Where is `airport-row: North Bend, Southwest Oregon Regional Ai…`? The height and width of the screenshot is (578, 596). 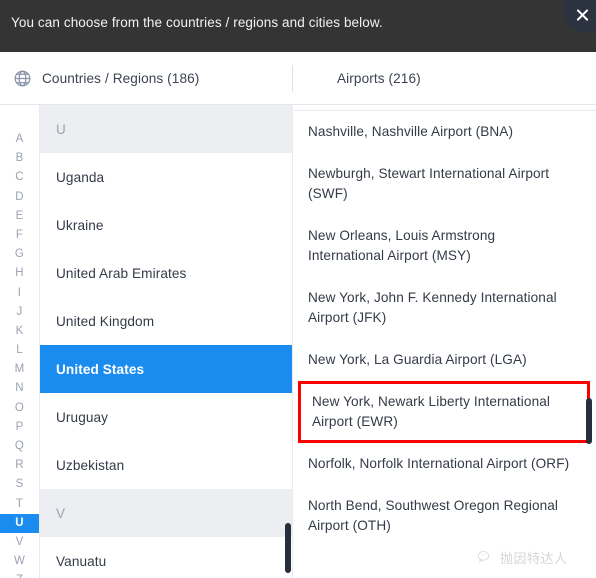 airport-row: North Bend, Southwest Oregon Regional Ai… is located at coordinates (445, 516).